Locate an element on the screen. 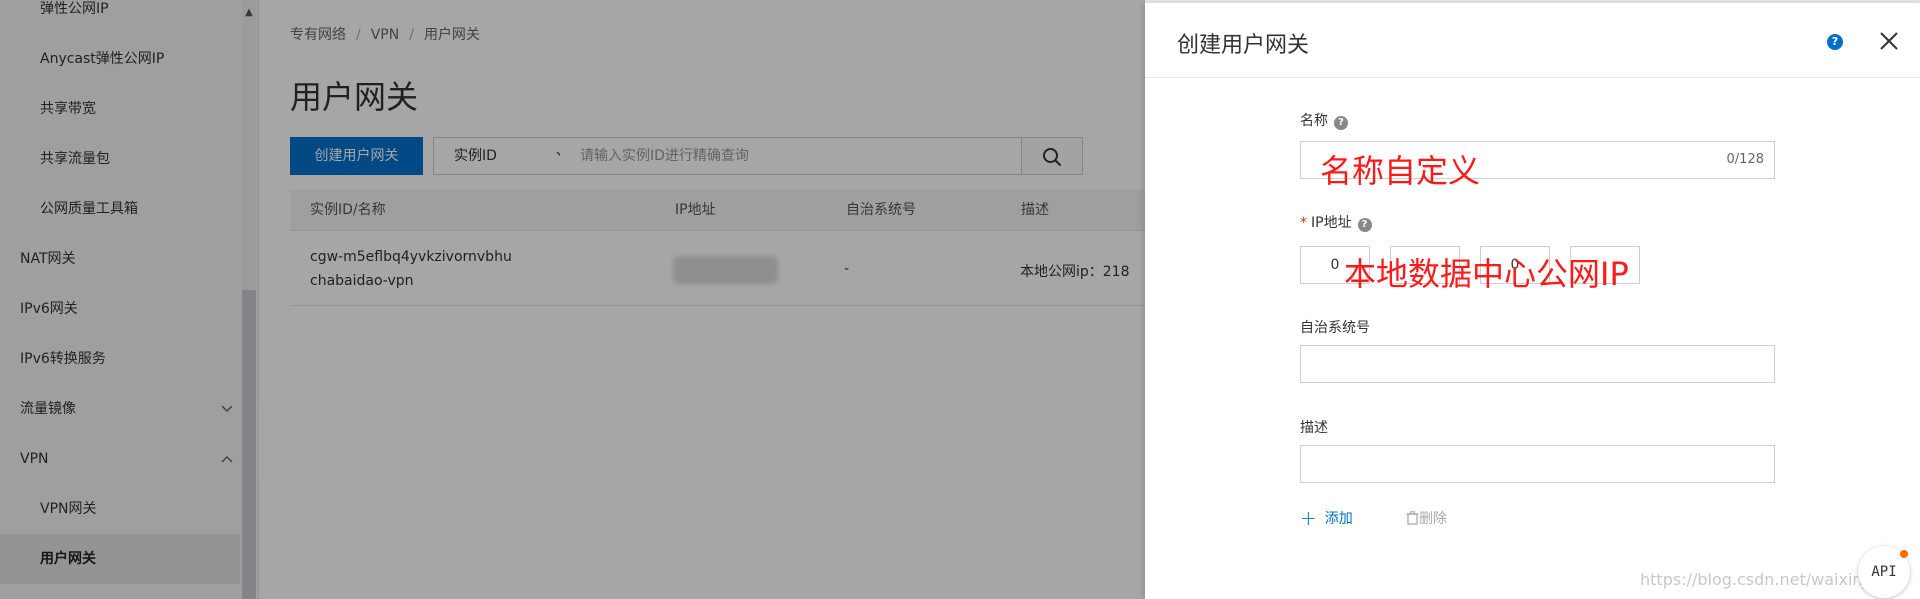 The height and width of the screenshot is (599, 1920). name-char-counter: 0/128 is located at coordinates (1745, 159).